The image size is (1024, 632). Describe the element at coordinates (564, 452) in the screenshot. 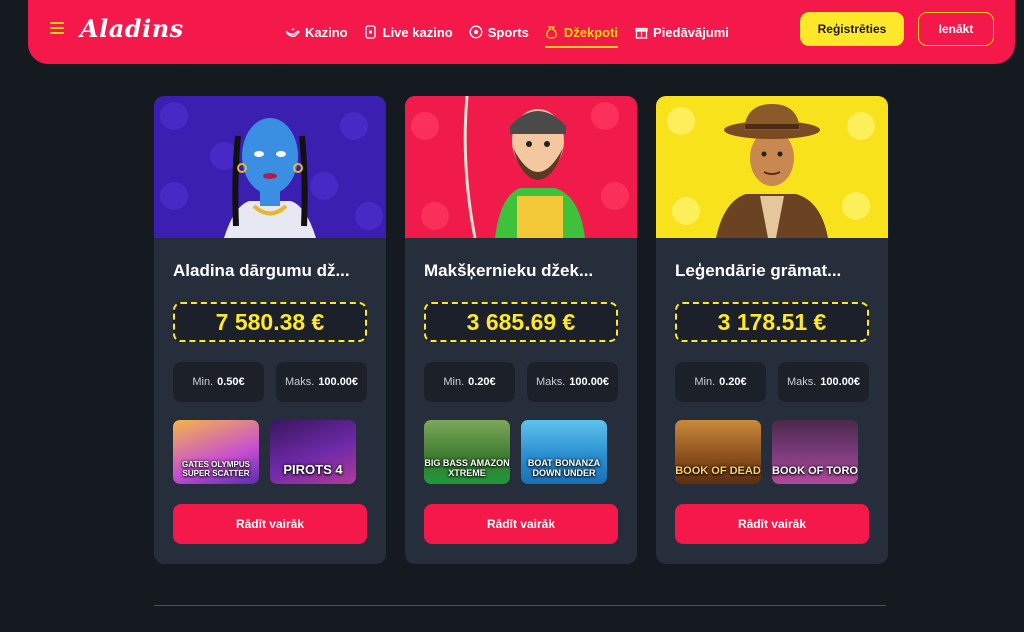

I see `game-thumbnail: BOAT BONANZA DOWN UNDER` at that location.